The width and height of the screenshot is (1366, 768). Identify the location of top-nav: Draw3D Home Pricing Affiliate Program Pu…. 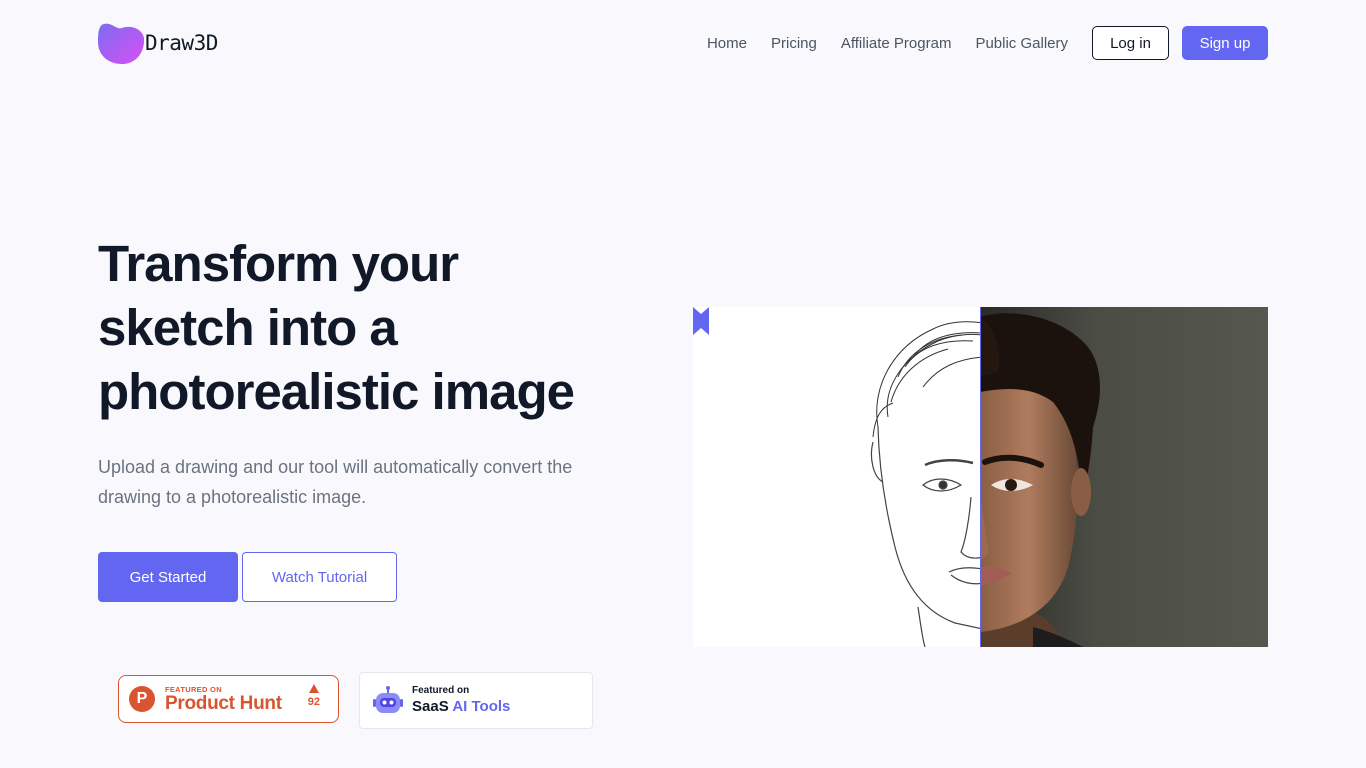
(683, 43).